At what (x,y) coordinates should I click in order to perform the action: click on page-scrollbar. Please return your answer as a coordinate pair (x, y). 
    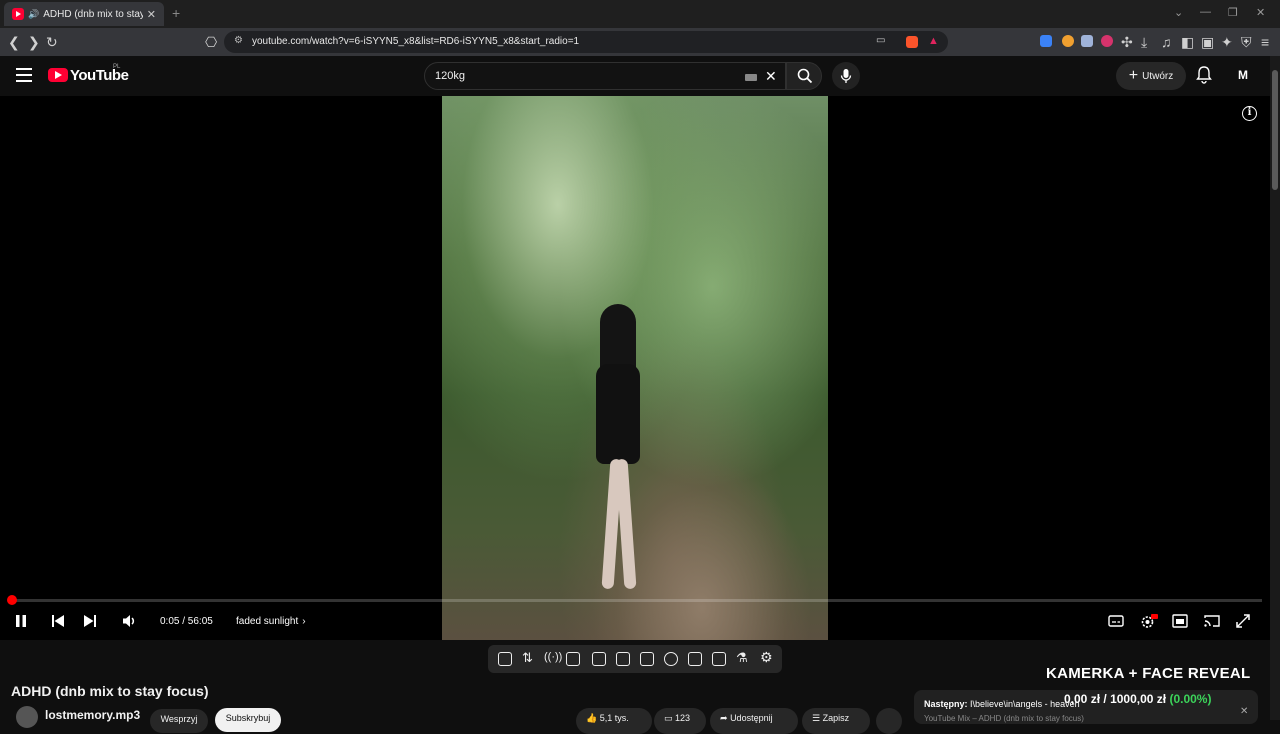
    Looking at the image, I should click on (1275, 388).